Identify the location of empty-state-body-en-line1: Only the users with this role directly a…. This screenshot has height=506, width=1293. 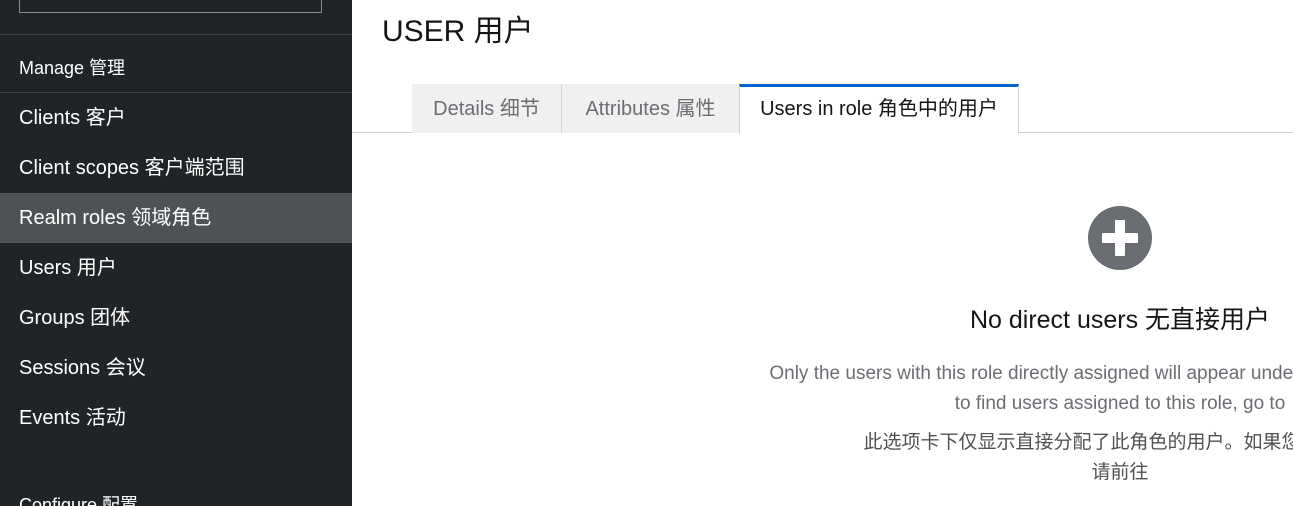
(1031, 373).